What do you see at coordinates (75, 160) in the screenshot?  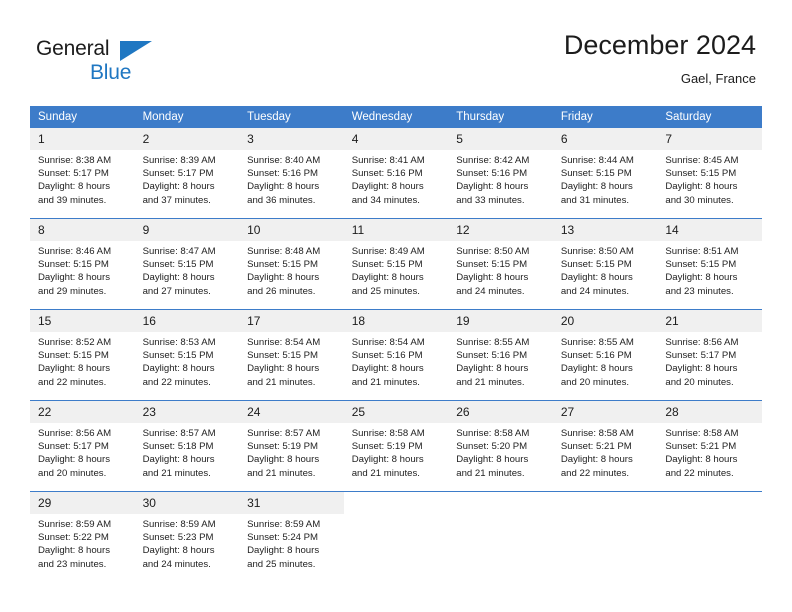 I see `sunrise-text: Sunrise: 8:38 AM` at bounding box center [75, 160].